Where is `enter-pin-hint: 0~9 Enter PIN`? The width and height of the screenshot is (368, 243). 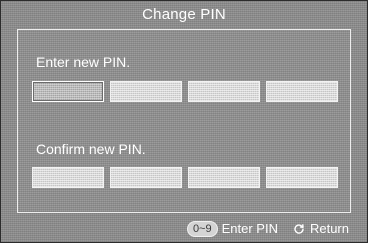 enter-pin-hint: 0~9 Enter PIN is located at coordinates (232, 229).